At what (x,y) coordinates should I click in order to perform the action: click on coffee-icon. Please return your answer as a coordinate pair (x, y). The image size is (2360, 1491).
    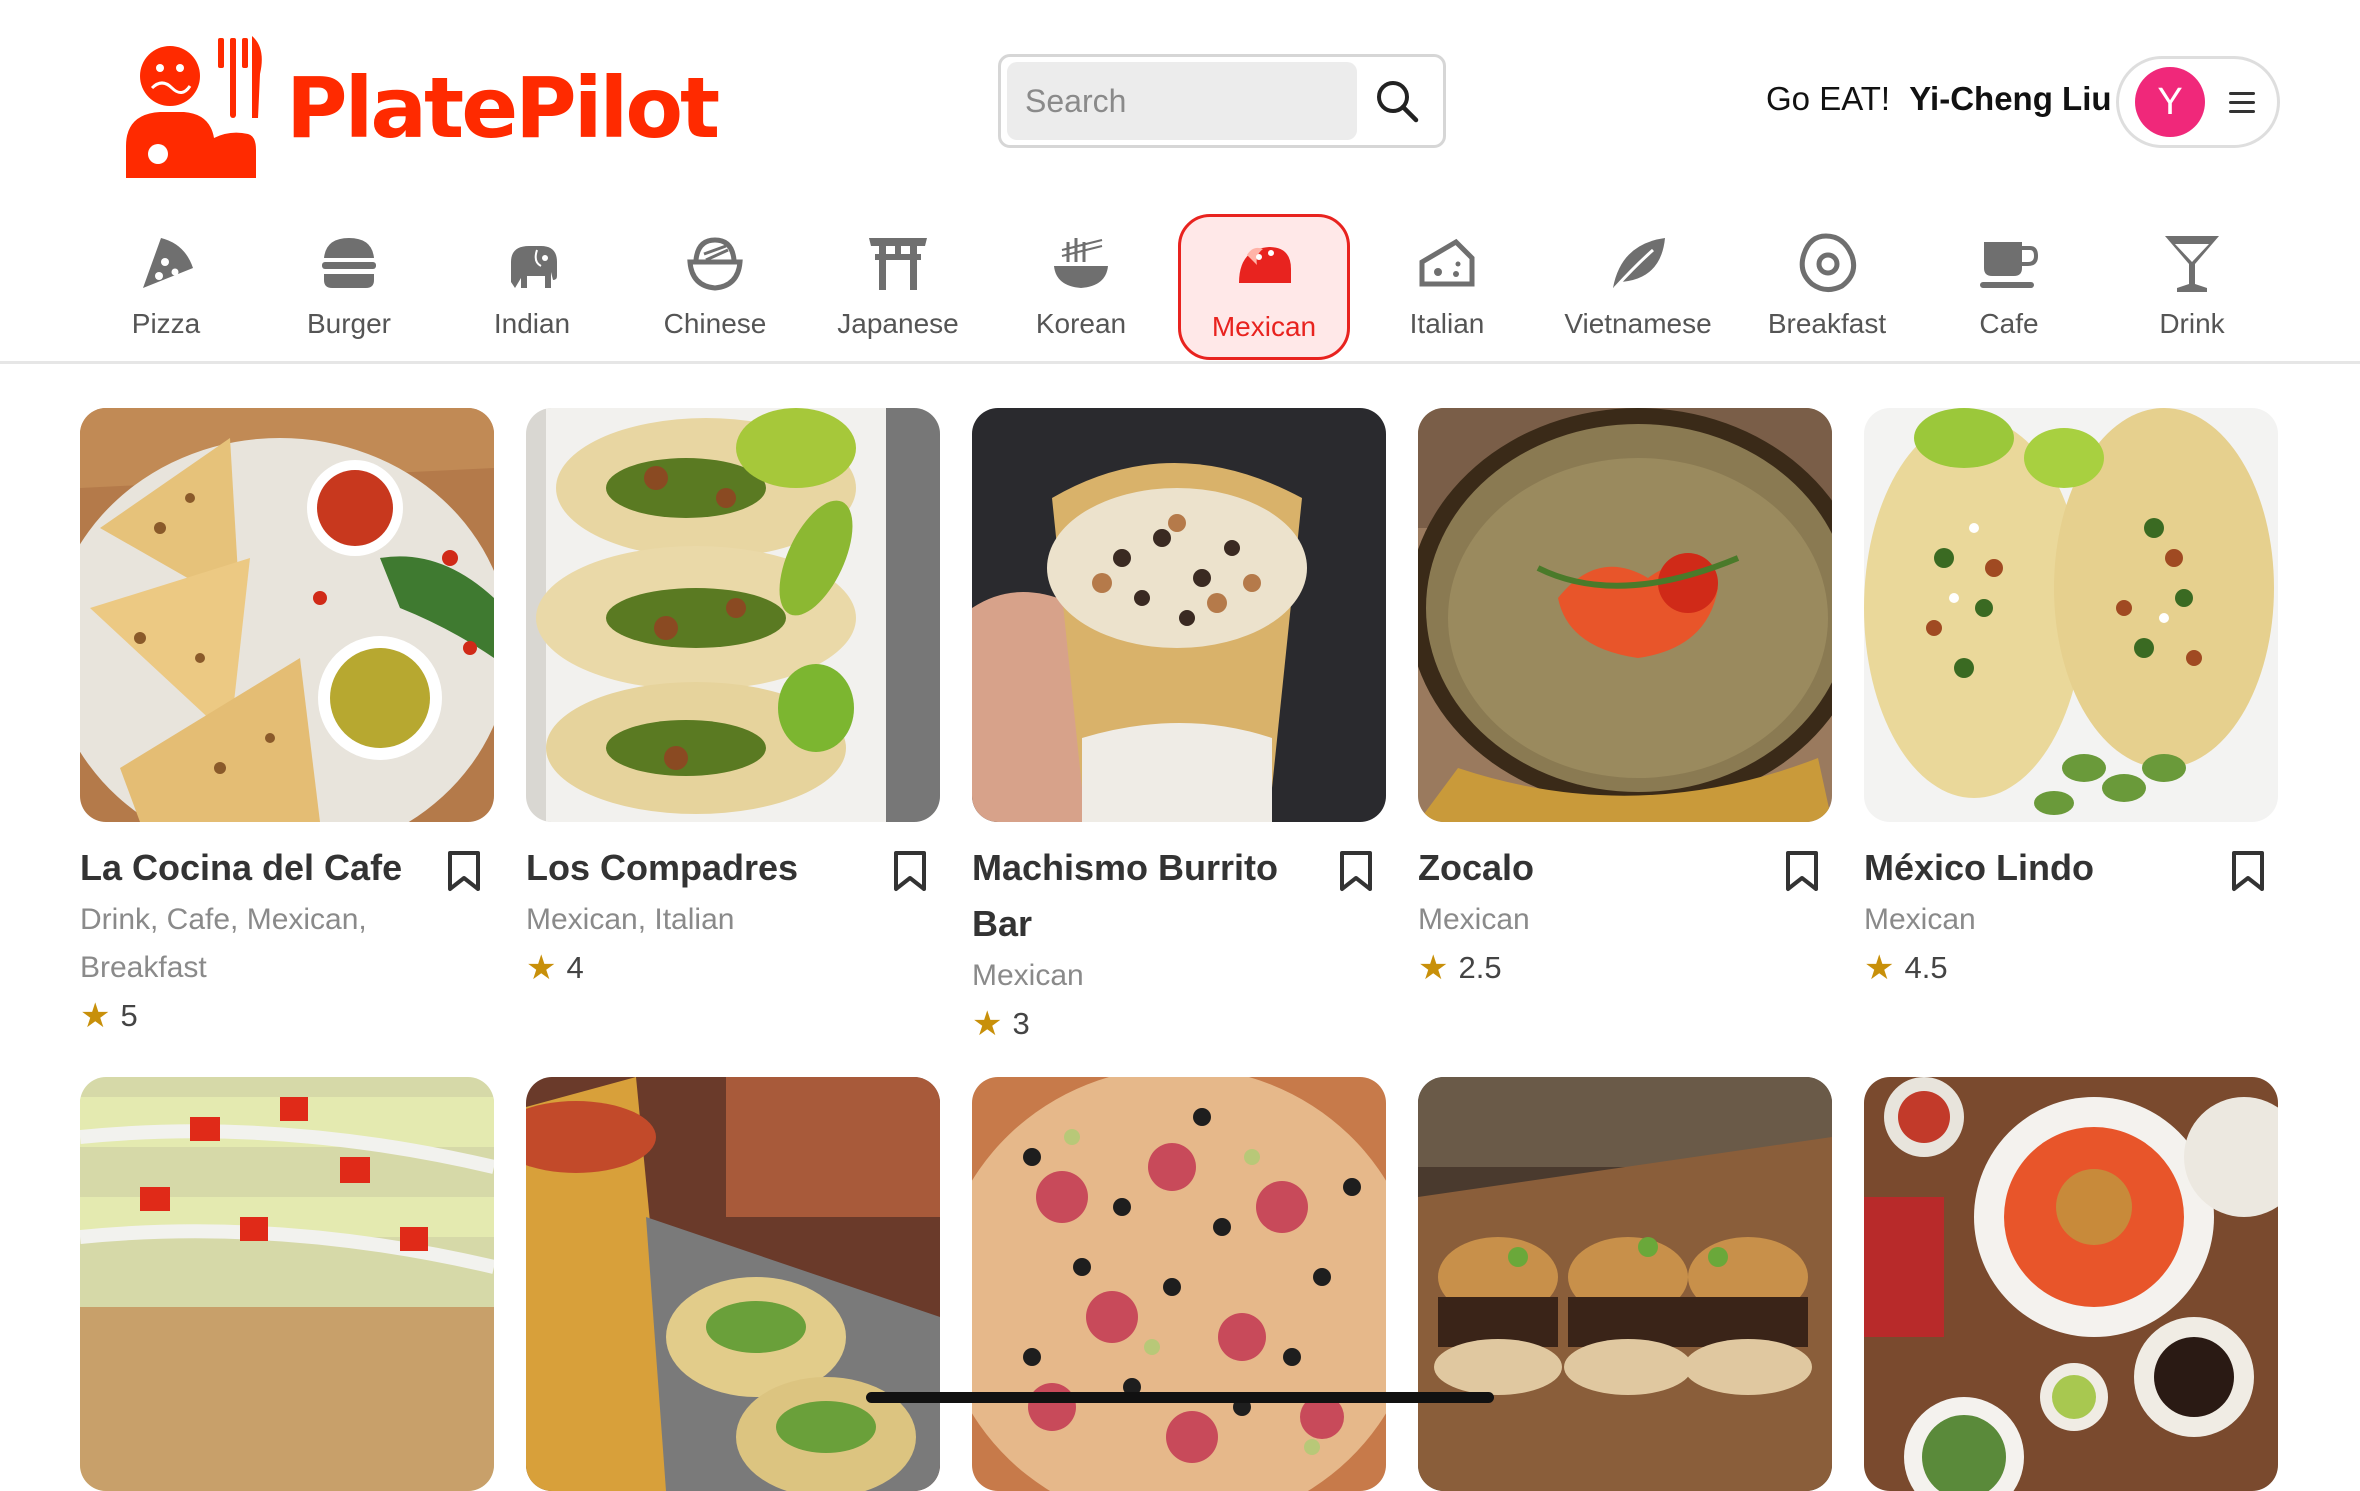
    Looking at the image, I should click on (2009, 265).